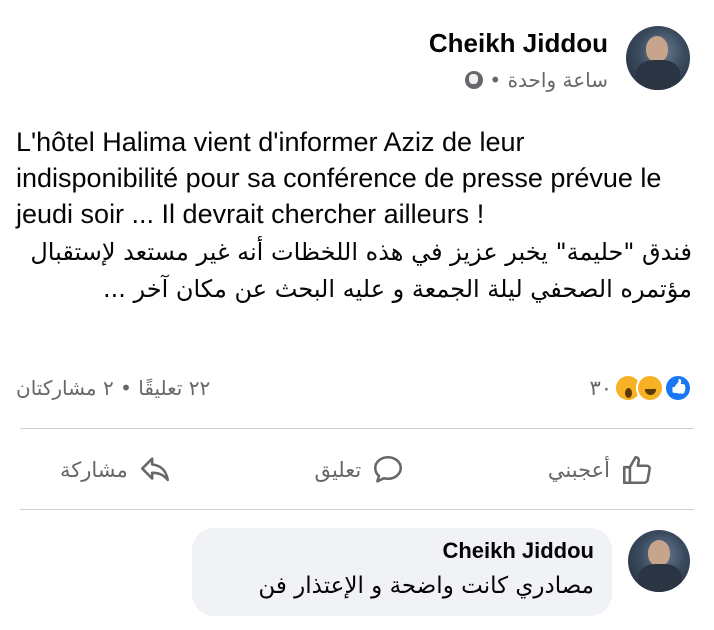  What do you see at coordinates (636, 470) in the screenshot?
I see `thumbs-up-icon` at bounding box center [636, 470].